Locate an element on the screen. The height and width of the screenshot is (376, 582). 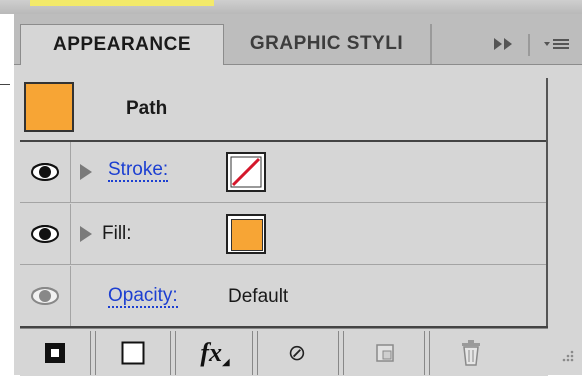
panel-menu-icon is located at coordinates (556, 44).